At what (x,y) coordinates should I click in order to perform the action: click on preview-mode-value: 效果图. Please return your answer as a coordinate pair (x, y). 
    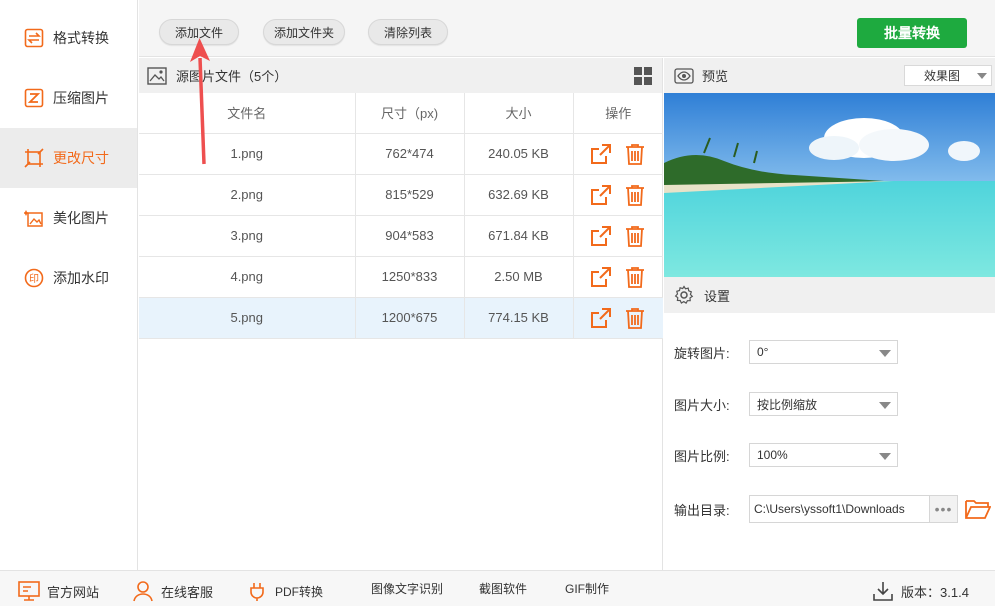
    Looking at the image, I should click on (942, 76).